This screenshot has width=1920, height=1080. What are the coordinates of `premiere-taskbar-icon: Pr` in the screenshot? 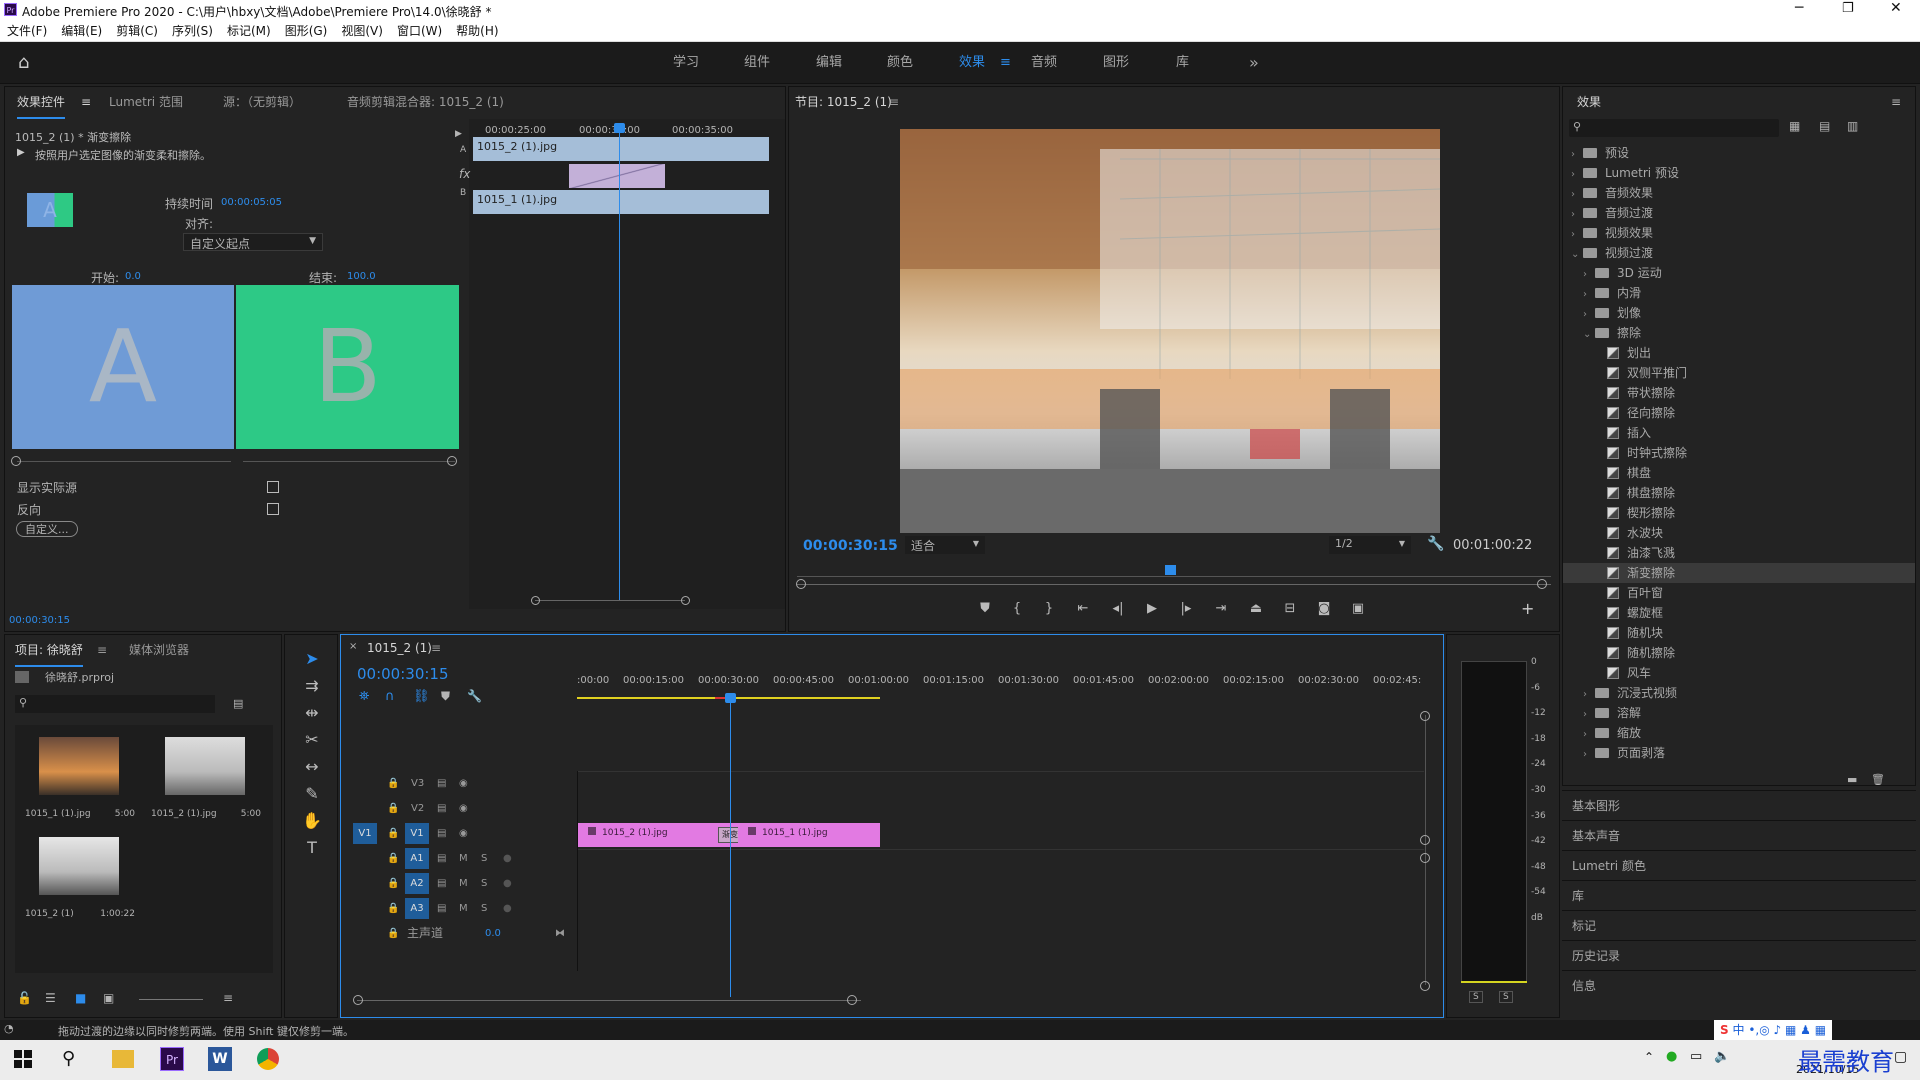 It's located at (172, 1059).